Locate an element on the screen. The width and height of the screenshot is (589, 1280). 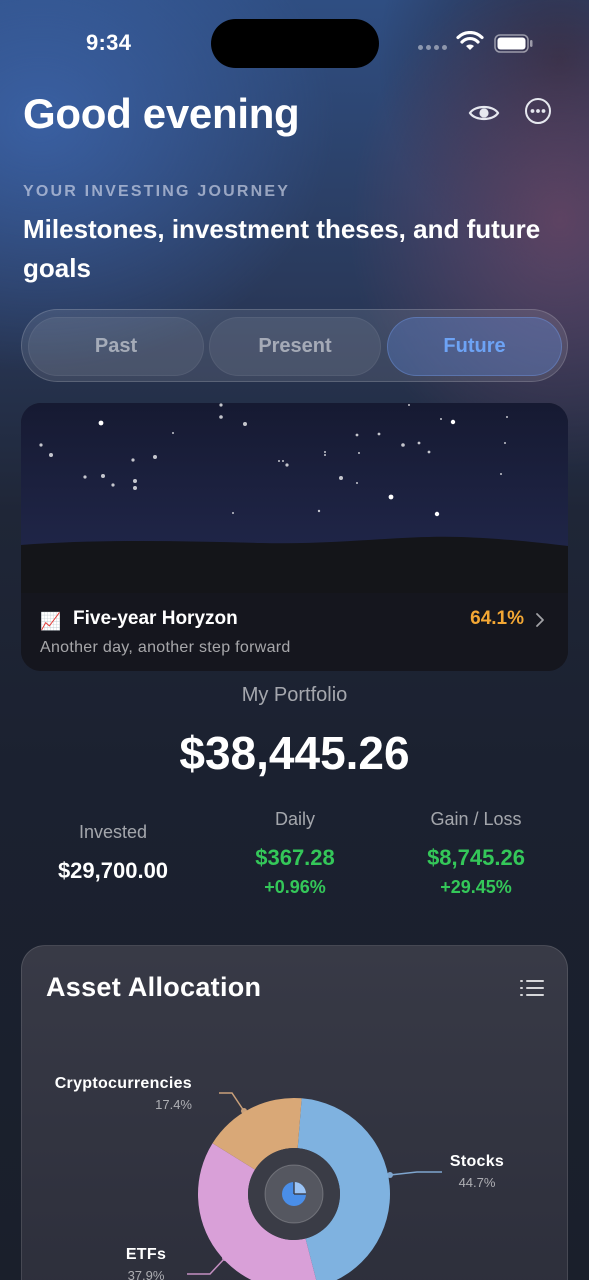
battery-icon is located at coordinates (513, 43).